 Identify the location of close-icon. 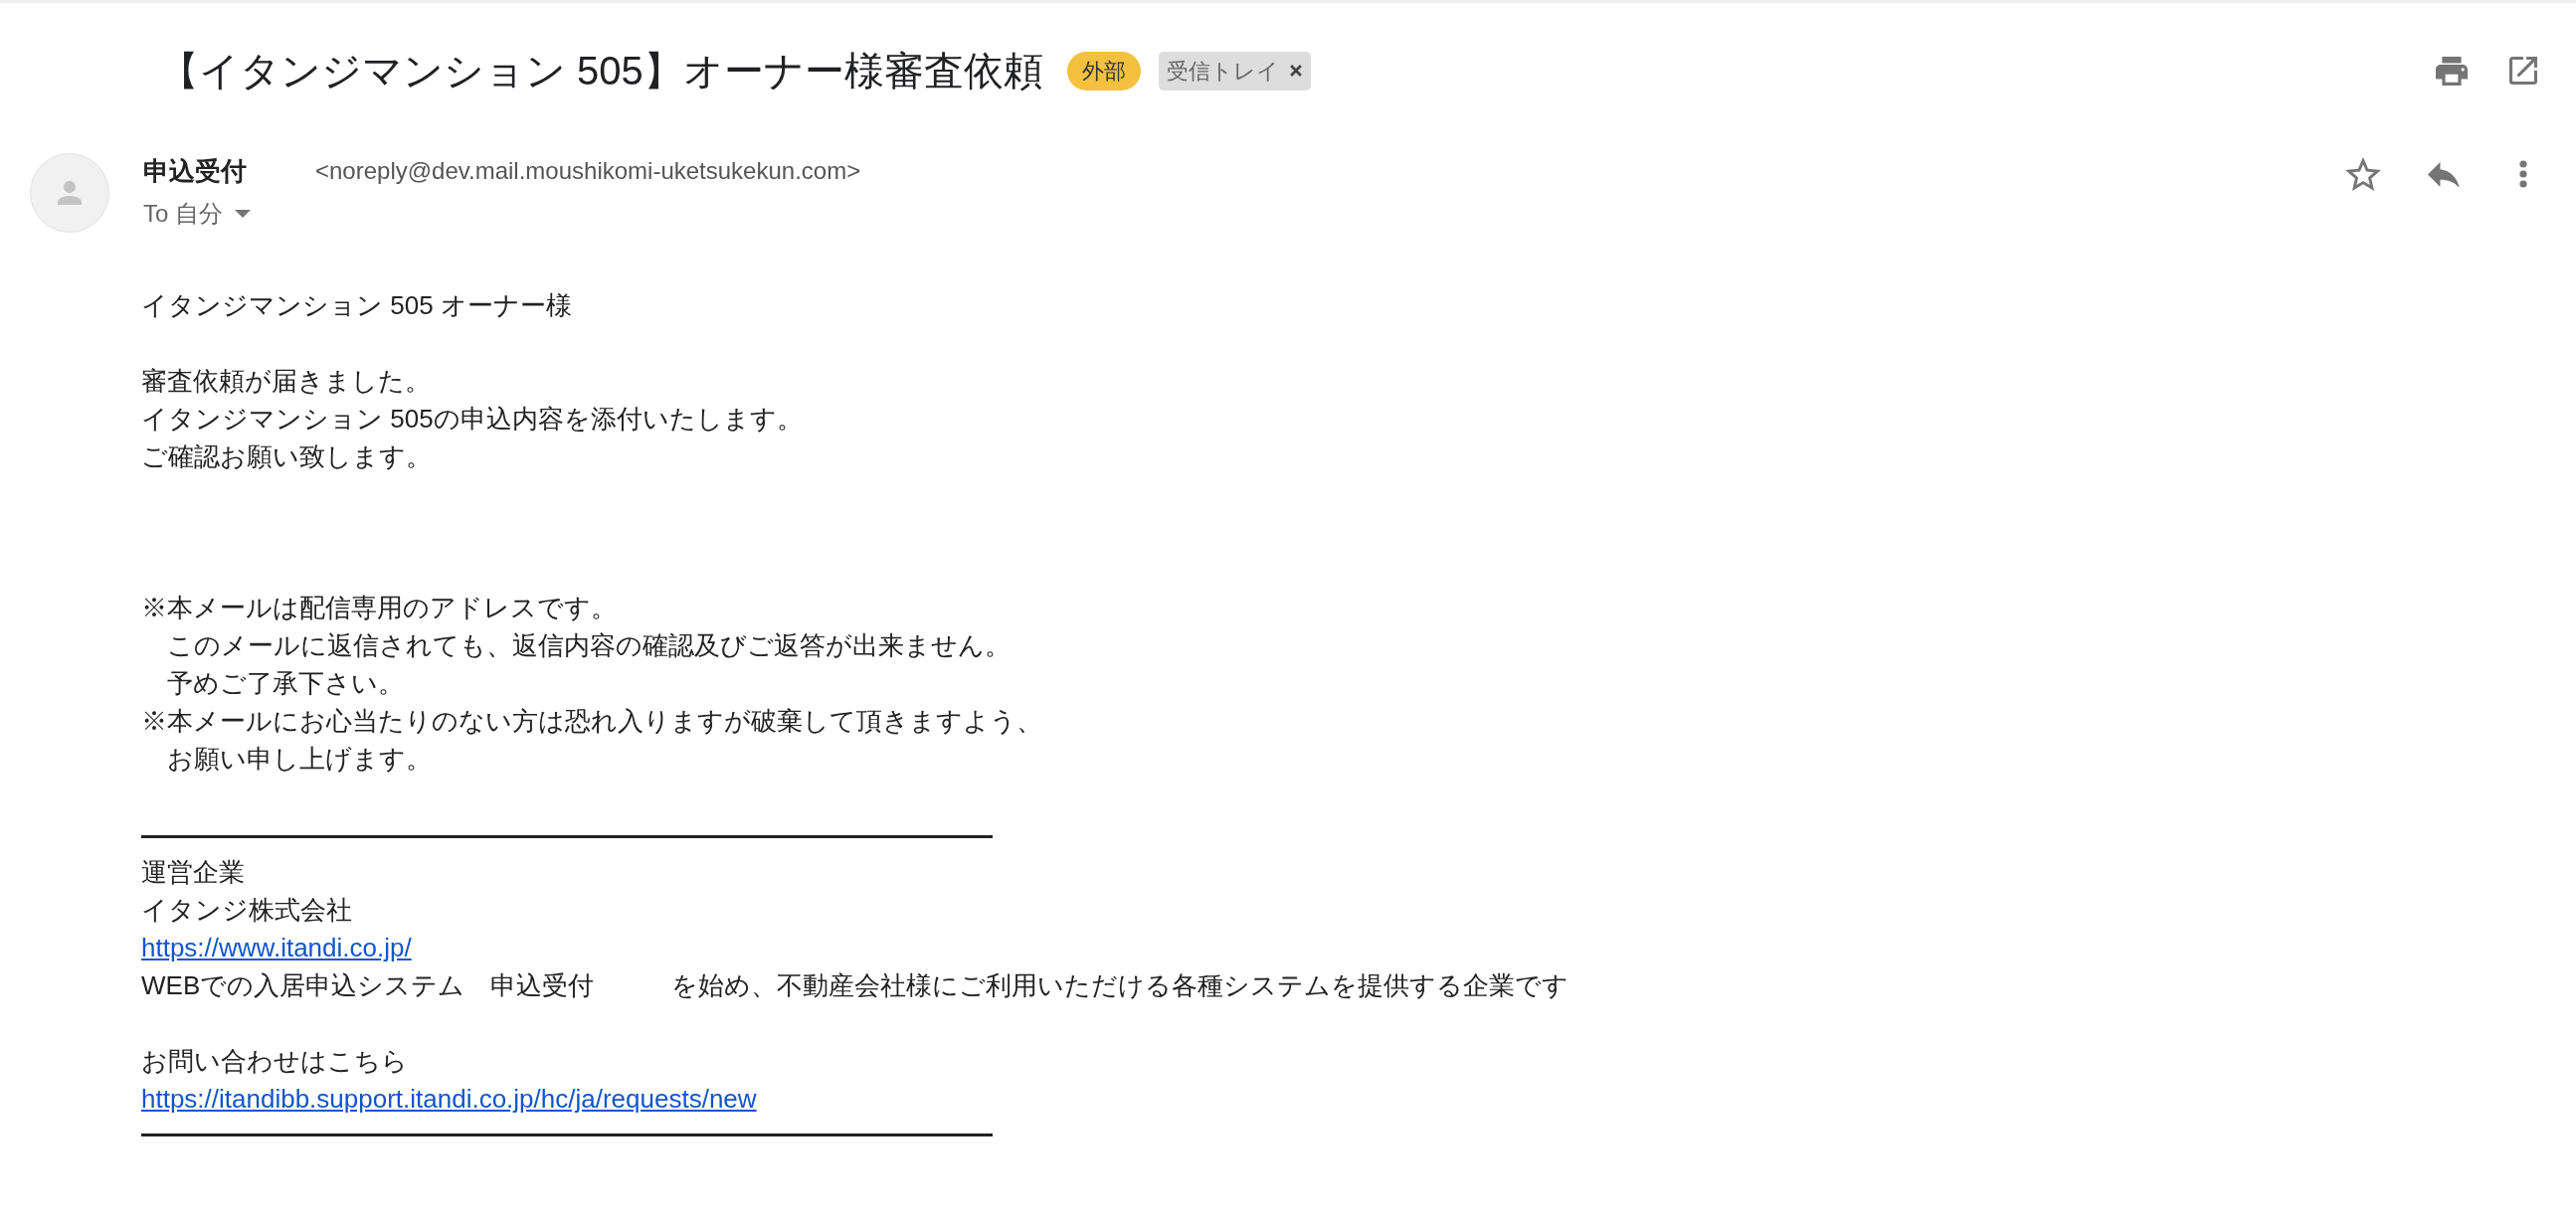
(1295, 71).